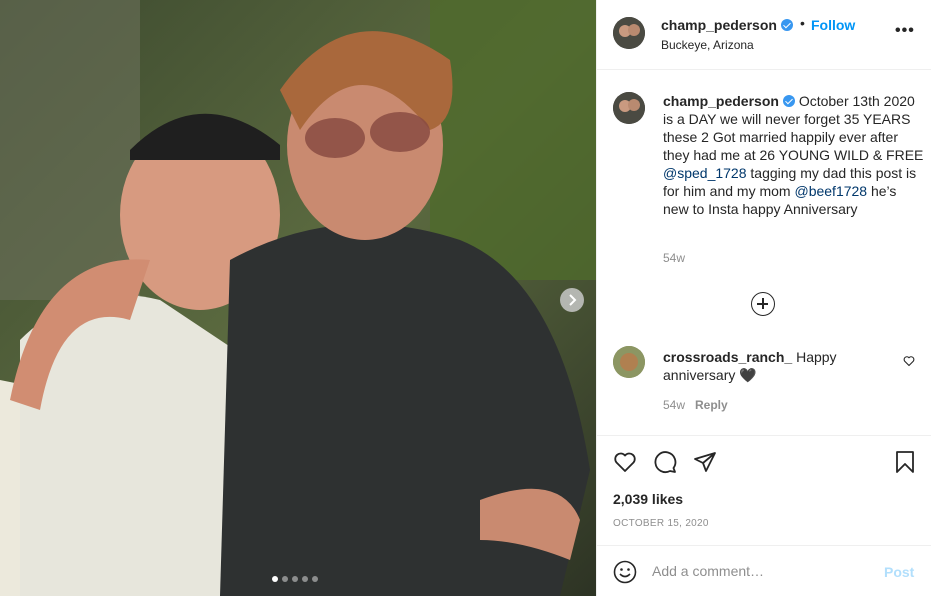 Image resolution: width=931 pixels, height=596 pixels. Describe the element at coordinates (674, 405) in the screenshot. I see `comment-timestamp: 54w` at that location.